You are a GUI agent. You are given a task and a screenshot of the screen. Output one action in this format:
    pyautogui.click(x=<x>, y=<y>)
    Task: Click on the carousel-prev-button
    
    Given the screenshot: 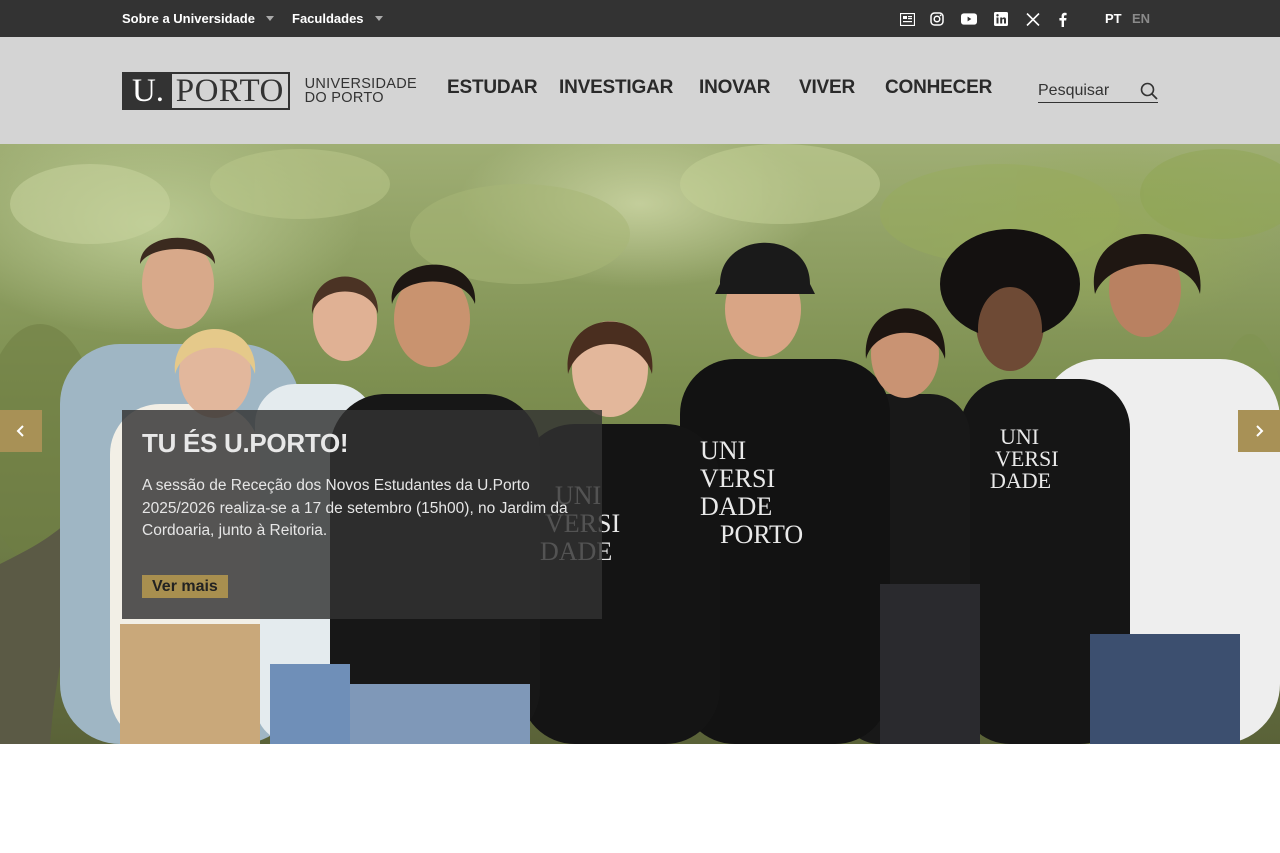 What is the action you would take?
    pyautogui.click(x=21, y=431)
    